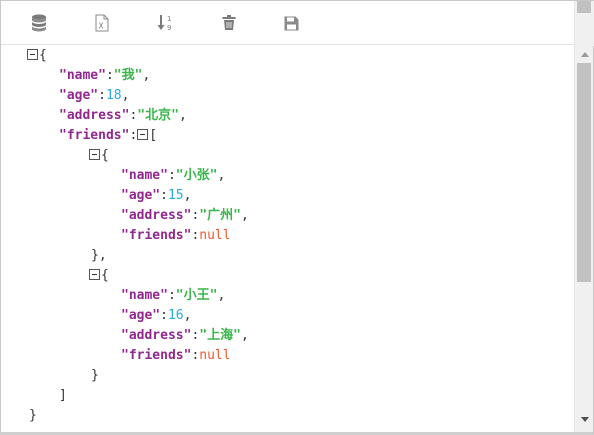 The width and height of the screenshot is (594, 435). Describe the element at coordinates (173, 175) in the screenshot. I see `code-line: "name":"小张",` at that location.